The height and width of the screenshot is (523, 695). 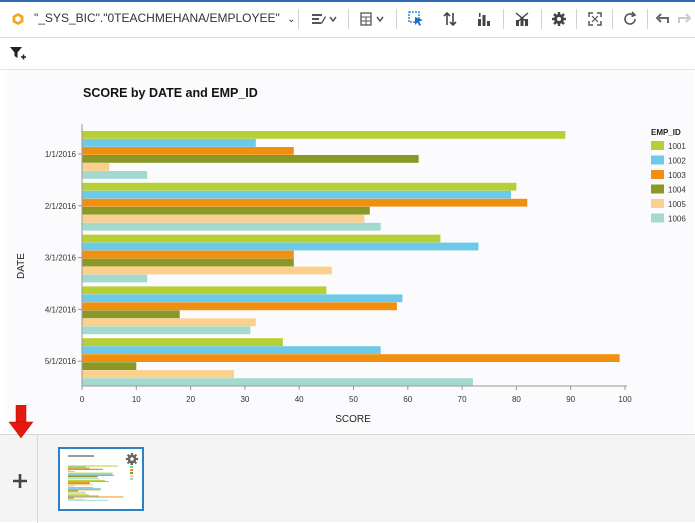 I want to click on gear-icon, so click(x=132, y=459).